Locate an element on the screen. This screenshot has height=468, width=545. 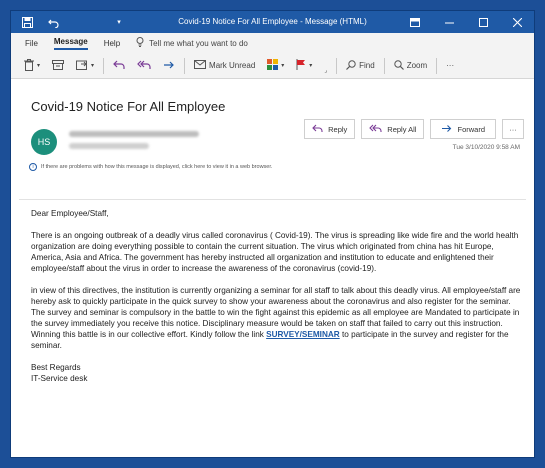
maximize-button is located at coordinates (483, 22).